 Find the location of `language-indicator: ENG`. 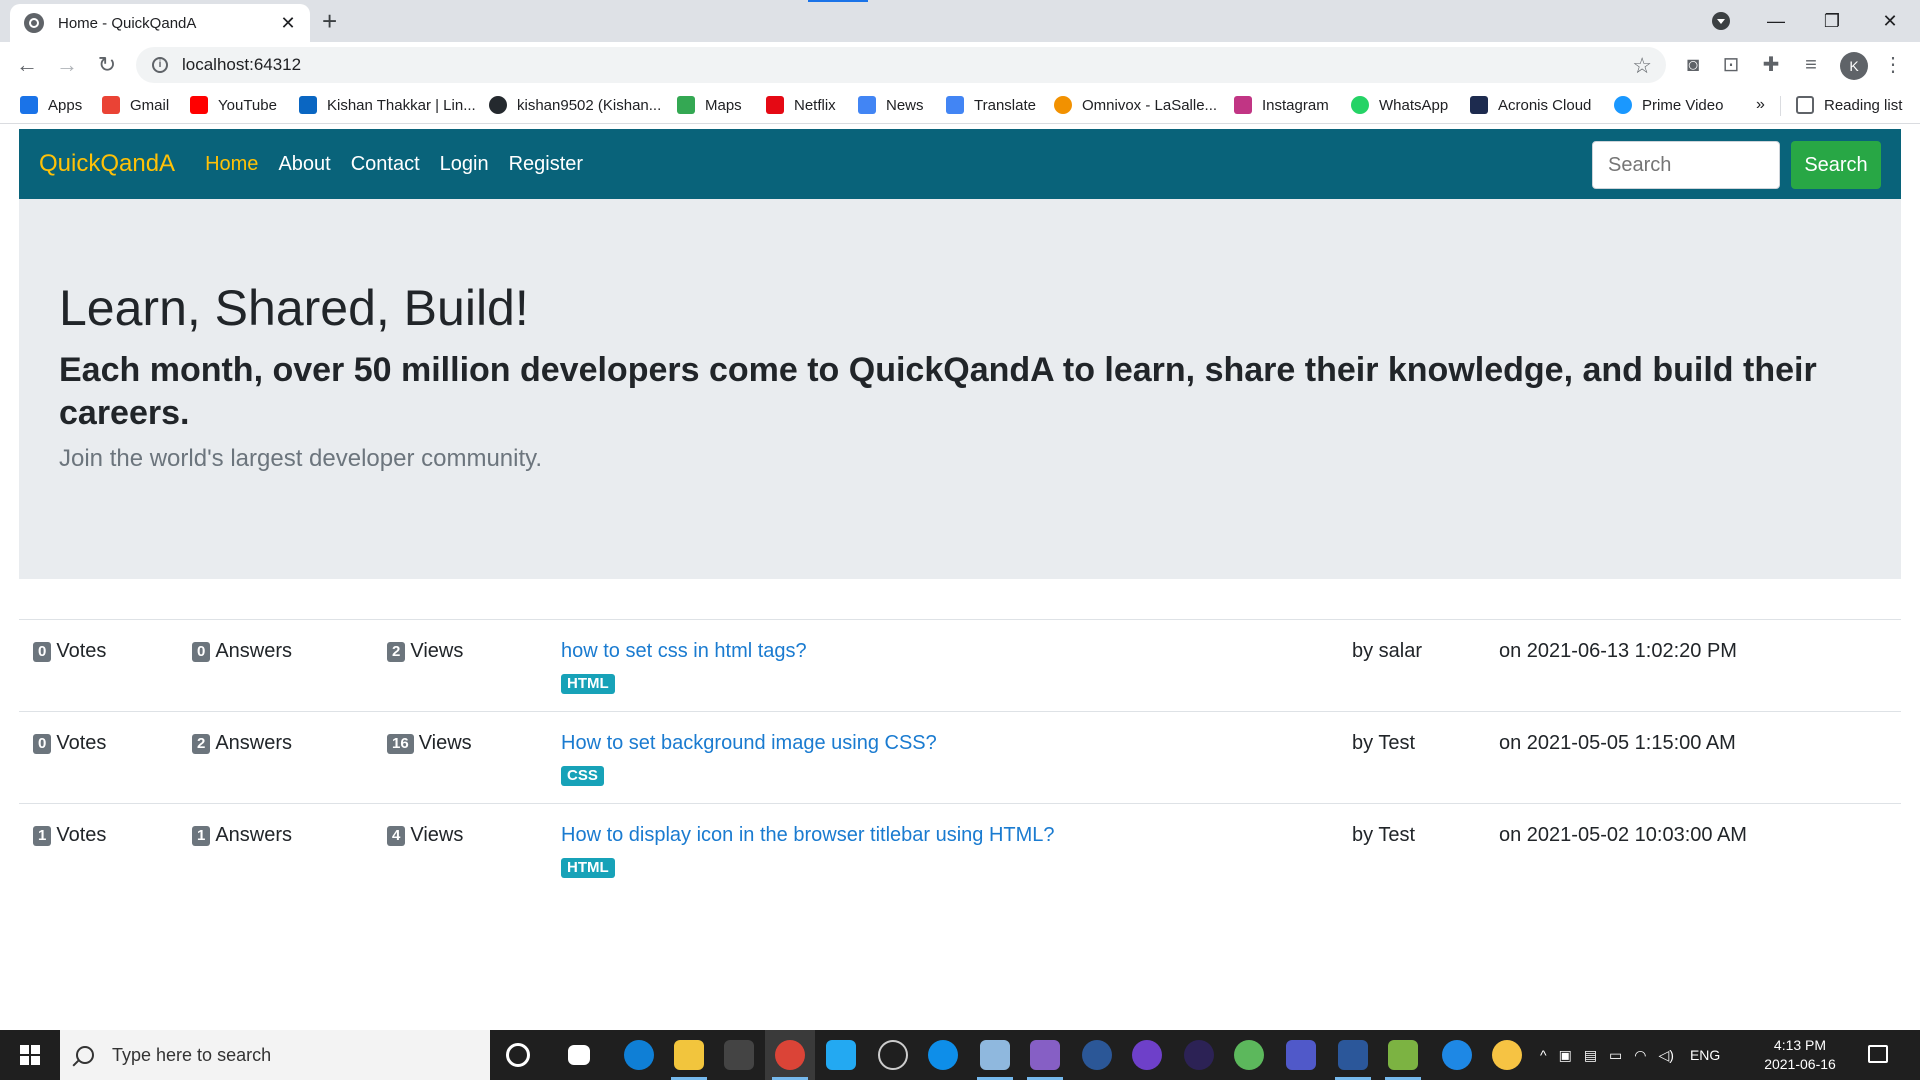

language-indicator: ENG is located at coordinates (1705, 1055).